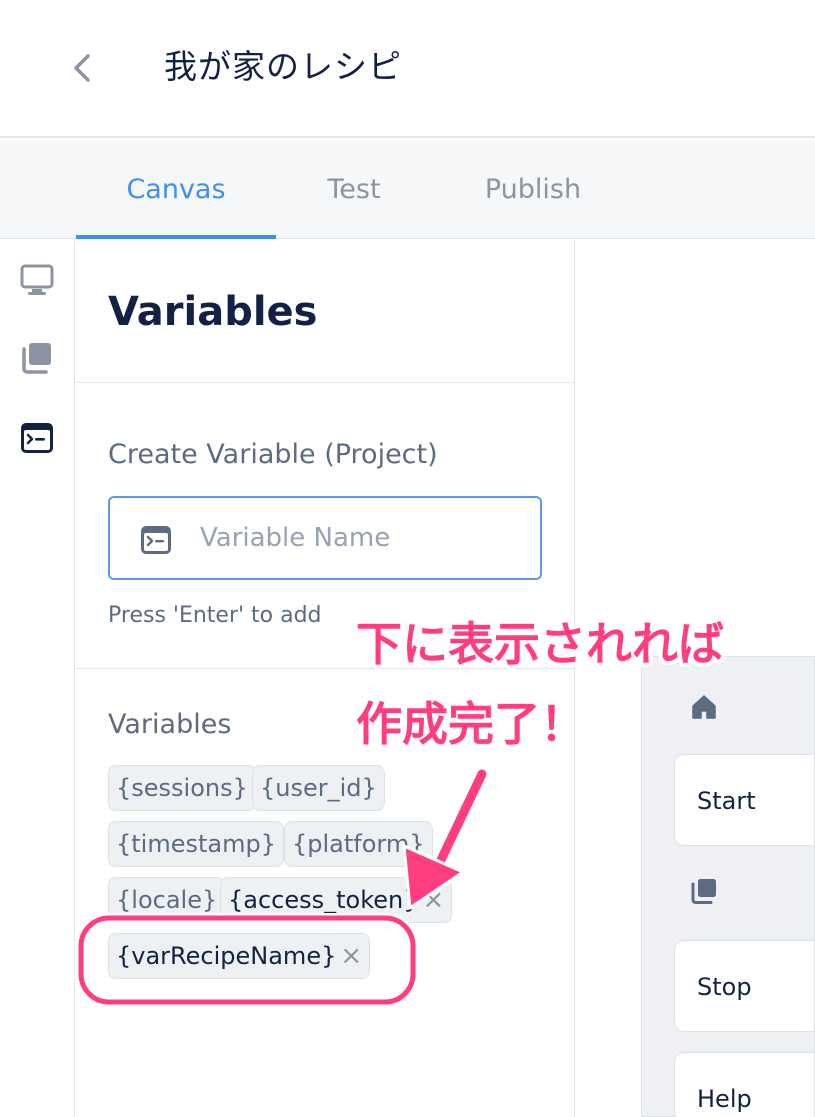 Image resolution: width=815 pixels, height=1117 pixels. I want to click on block-label: Help, so click(724, 1099).